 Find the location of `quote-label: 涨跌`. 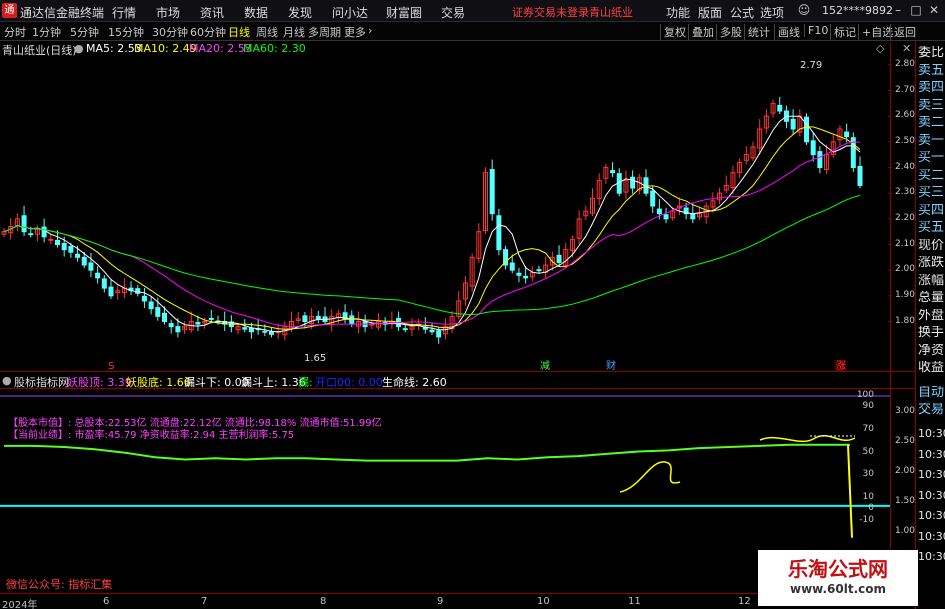

quote-label: 涨跌 is located at coordinates (931, 262).